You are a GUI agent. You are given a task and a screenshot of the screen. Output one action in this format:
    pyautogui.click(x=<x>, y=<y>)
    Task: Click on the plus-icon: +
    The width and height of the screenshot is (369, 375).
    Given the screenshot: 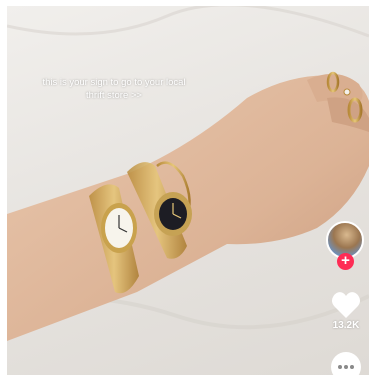 What is the action you would take?
    pyautogui.click(x=345, y=260)
    